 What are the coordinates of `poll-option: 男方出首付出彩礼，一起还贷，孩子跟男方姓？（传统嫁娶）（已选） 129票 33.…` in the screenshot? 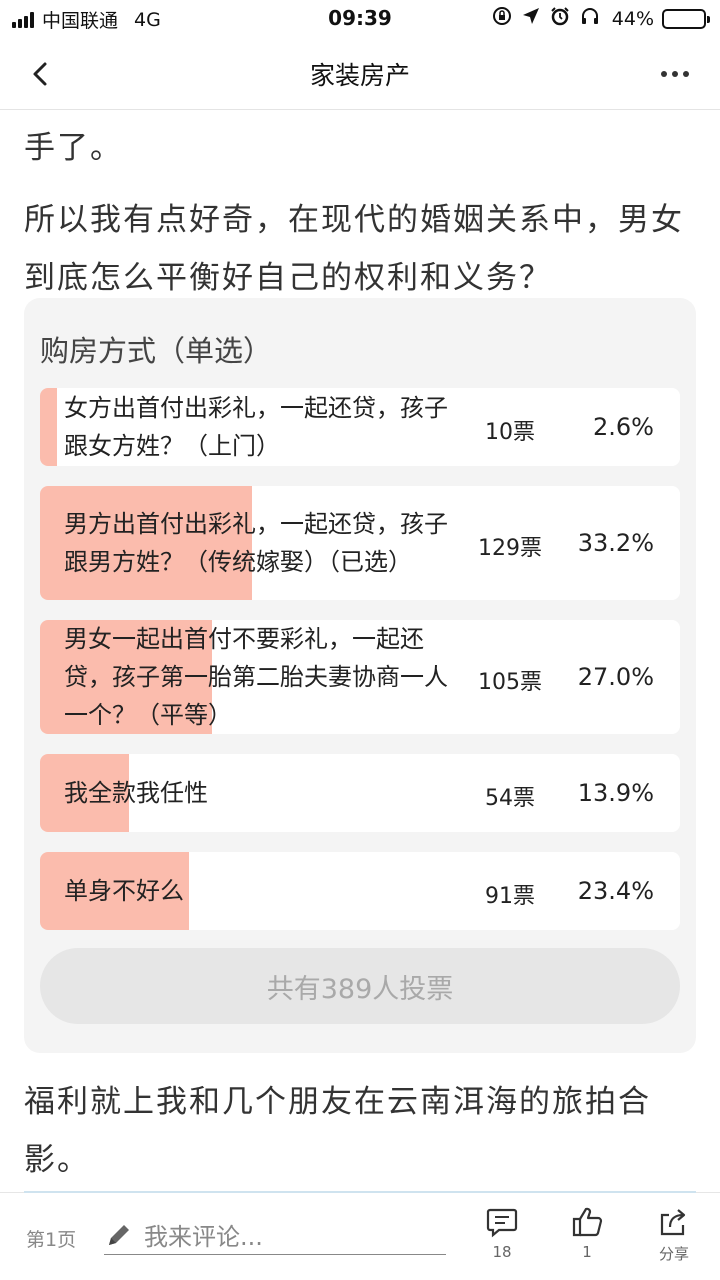 It's located at (360, 543).